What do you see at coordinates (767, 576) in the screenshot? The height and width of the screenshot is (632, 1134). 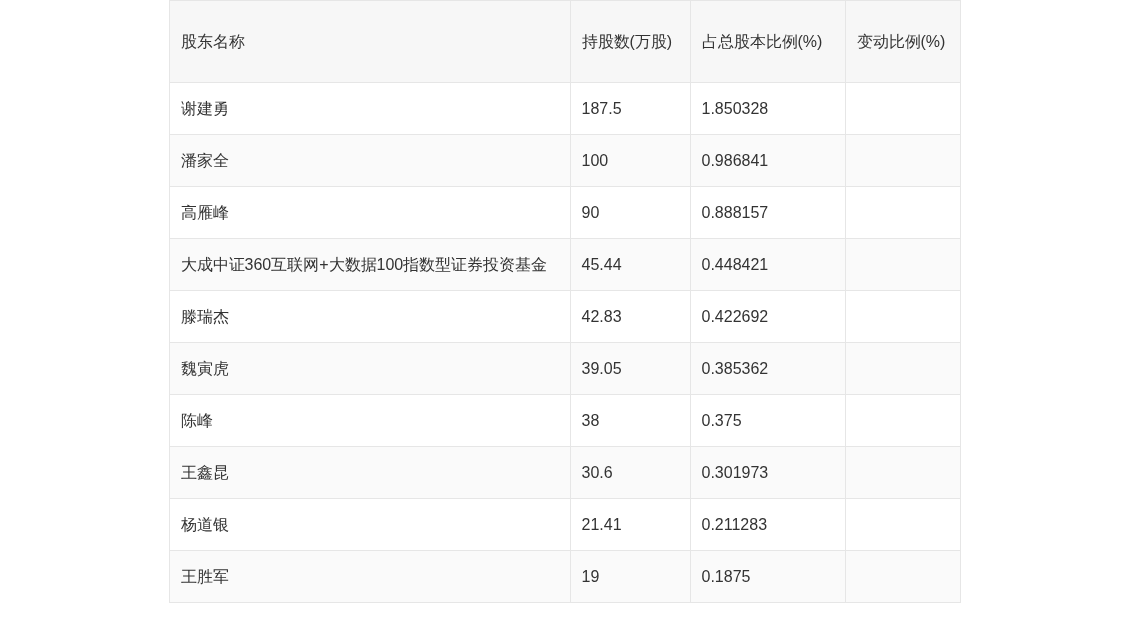 I see `table-cell: 0.1875` at bounding box center [767, 576].